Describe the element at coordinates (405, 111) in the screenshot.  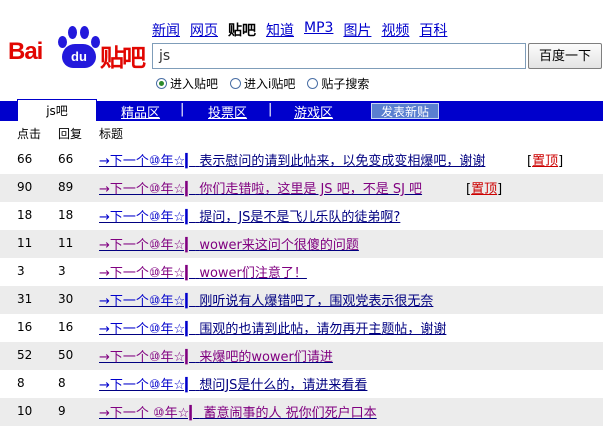
I see `new-post-button: 发表新贴` at that location.